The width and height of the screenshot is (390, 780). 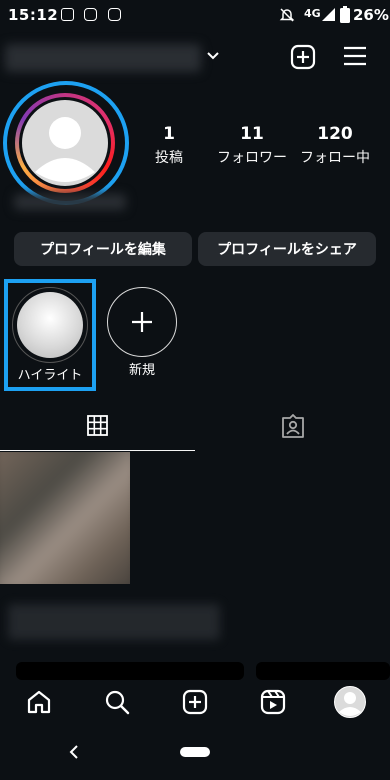 What do you see at coordinates (273, 702) in the screenshot?
I see `reels-icon` at bounding box center [273, 702].